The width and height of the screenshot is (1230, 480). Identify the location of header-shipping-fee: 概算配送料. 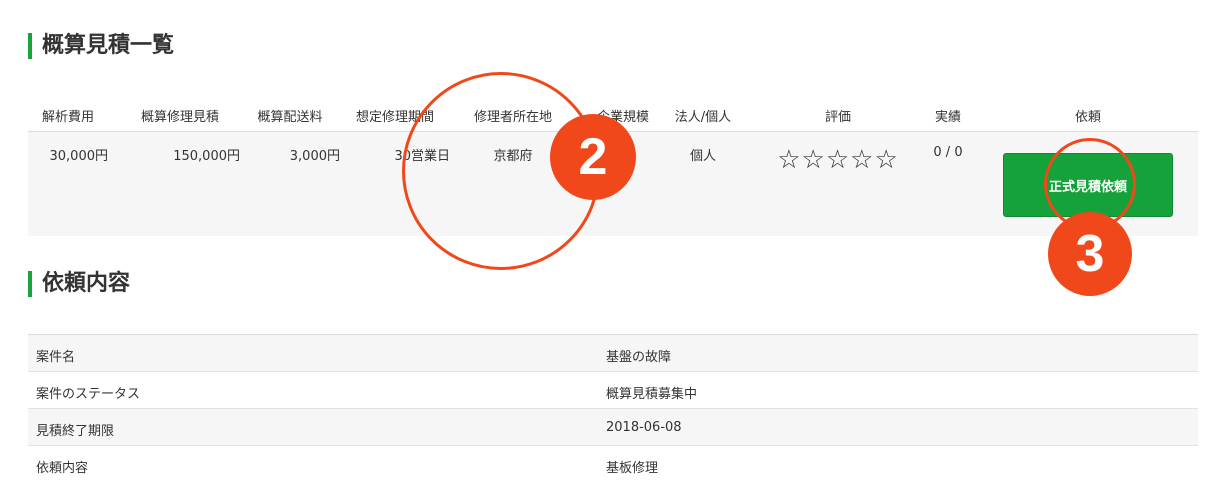
(290, 117).